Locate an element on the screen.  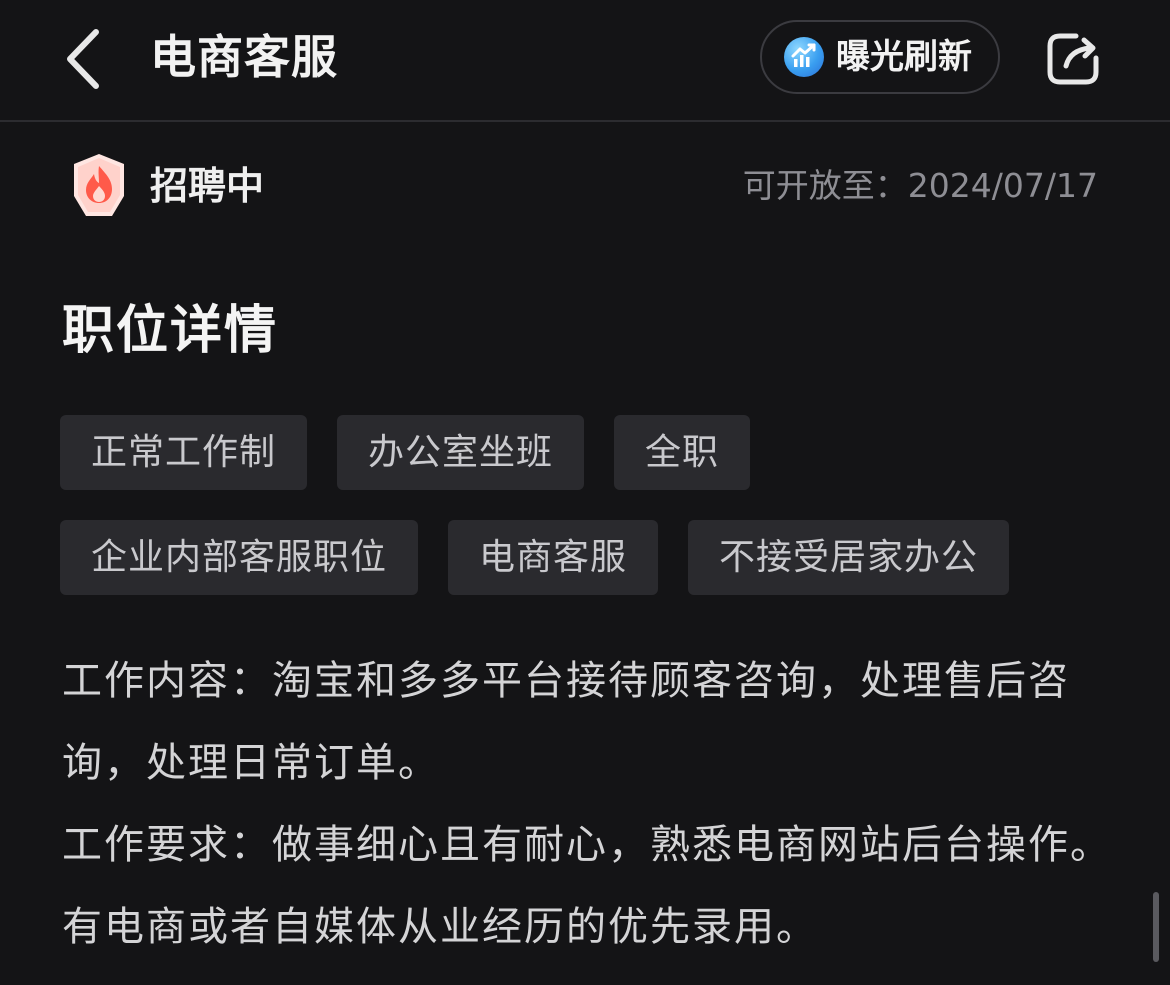
section-title-job-details: 职位详情 is located at coordinates (170, 331).